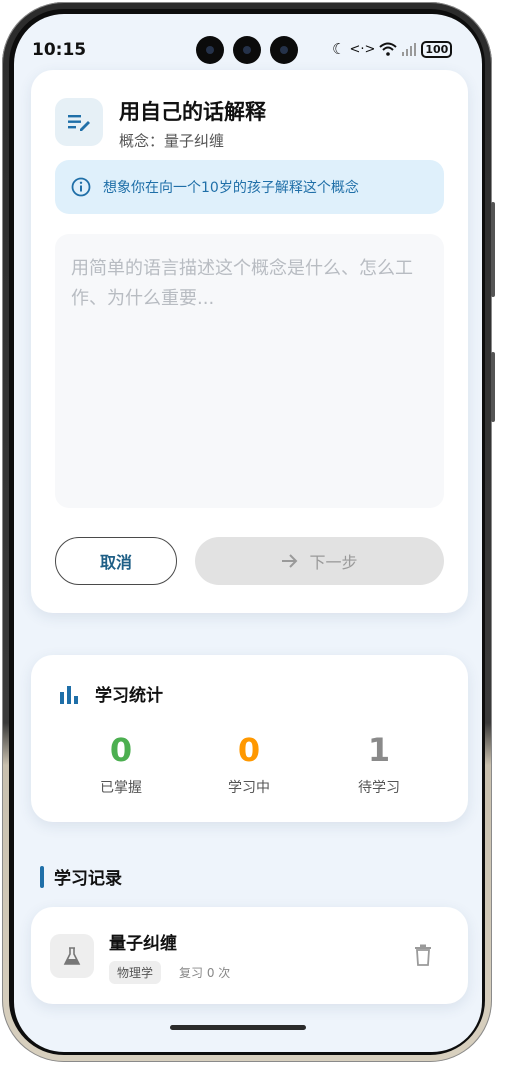 The height and width of the screenshot is (1065, 513). I want to click on status-icons: ☾ <·> 100, so click(392, 49).